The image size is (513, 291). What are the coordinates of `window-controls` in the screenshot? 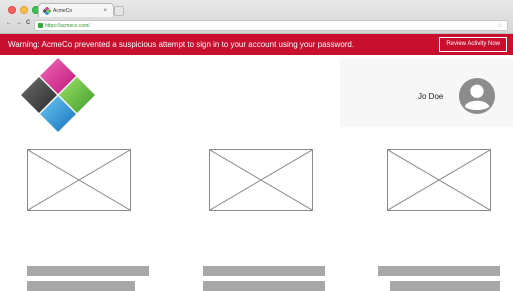 It's located at (24, 10).